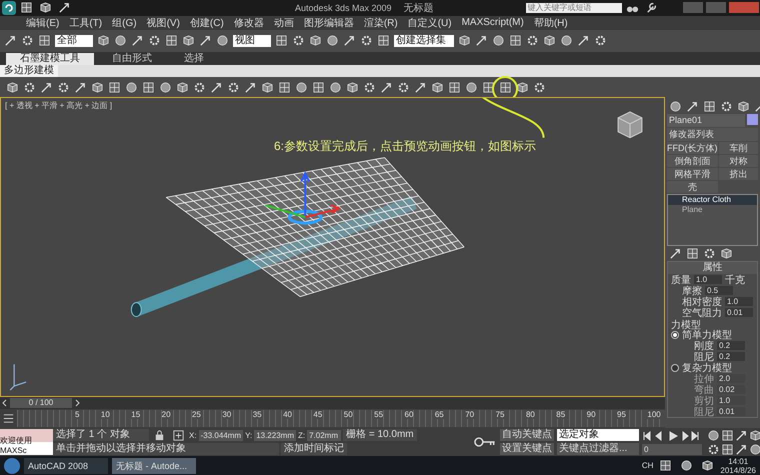 The height and width of the screenshot is (475, 760). What do you see at coordinates (527, 449) in the screenshot?
I see `set-key-button: 设置关键点` at bounding box center [527, 449].